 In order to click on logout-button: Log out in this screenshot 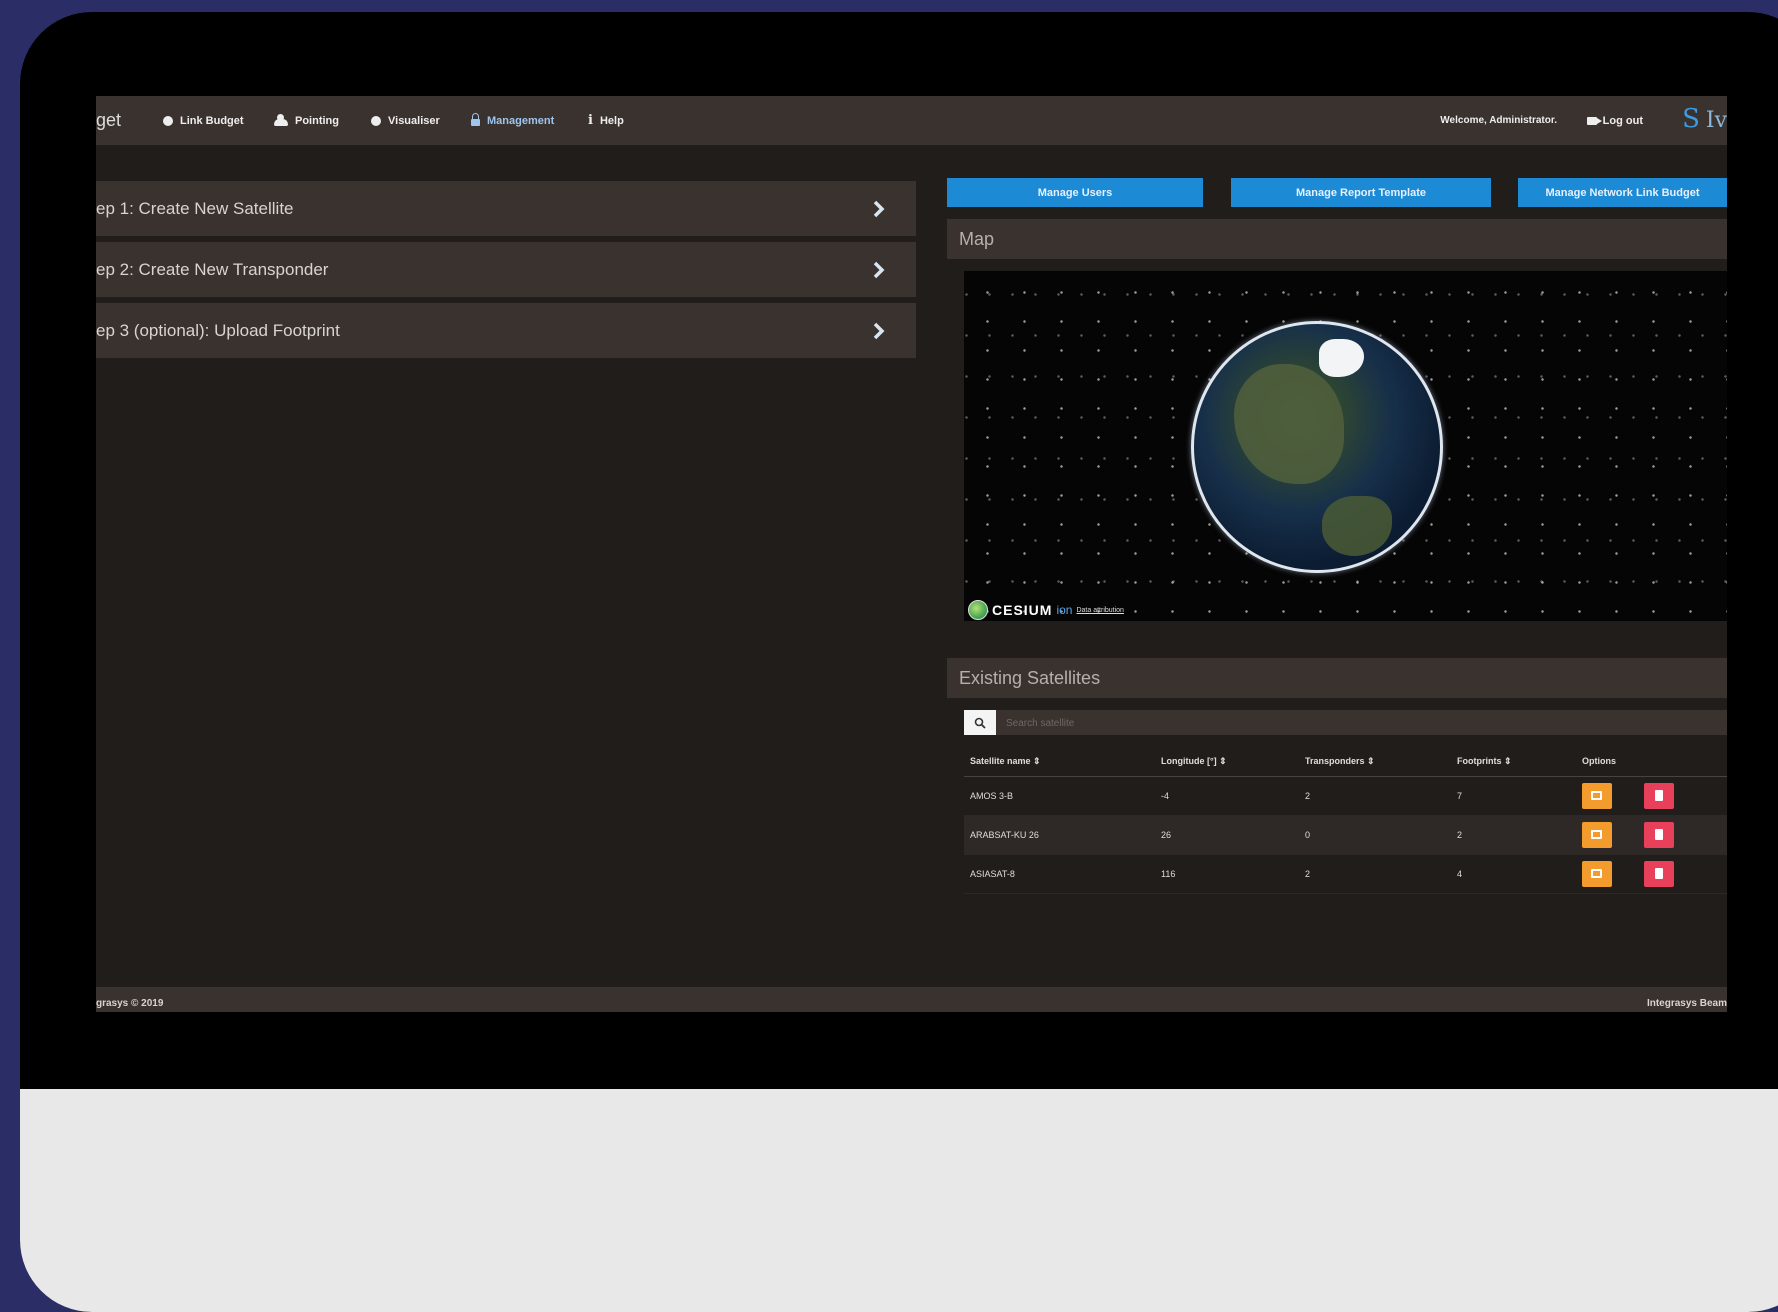, I will do `click(1614, 120)`.